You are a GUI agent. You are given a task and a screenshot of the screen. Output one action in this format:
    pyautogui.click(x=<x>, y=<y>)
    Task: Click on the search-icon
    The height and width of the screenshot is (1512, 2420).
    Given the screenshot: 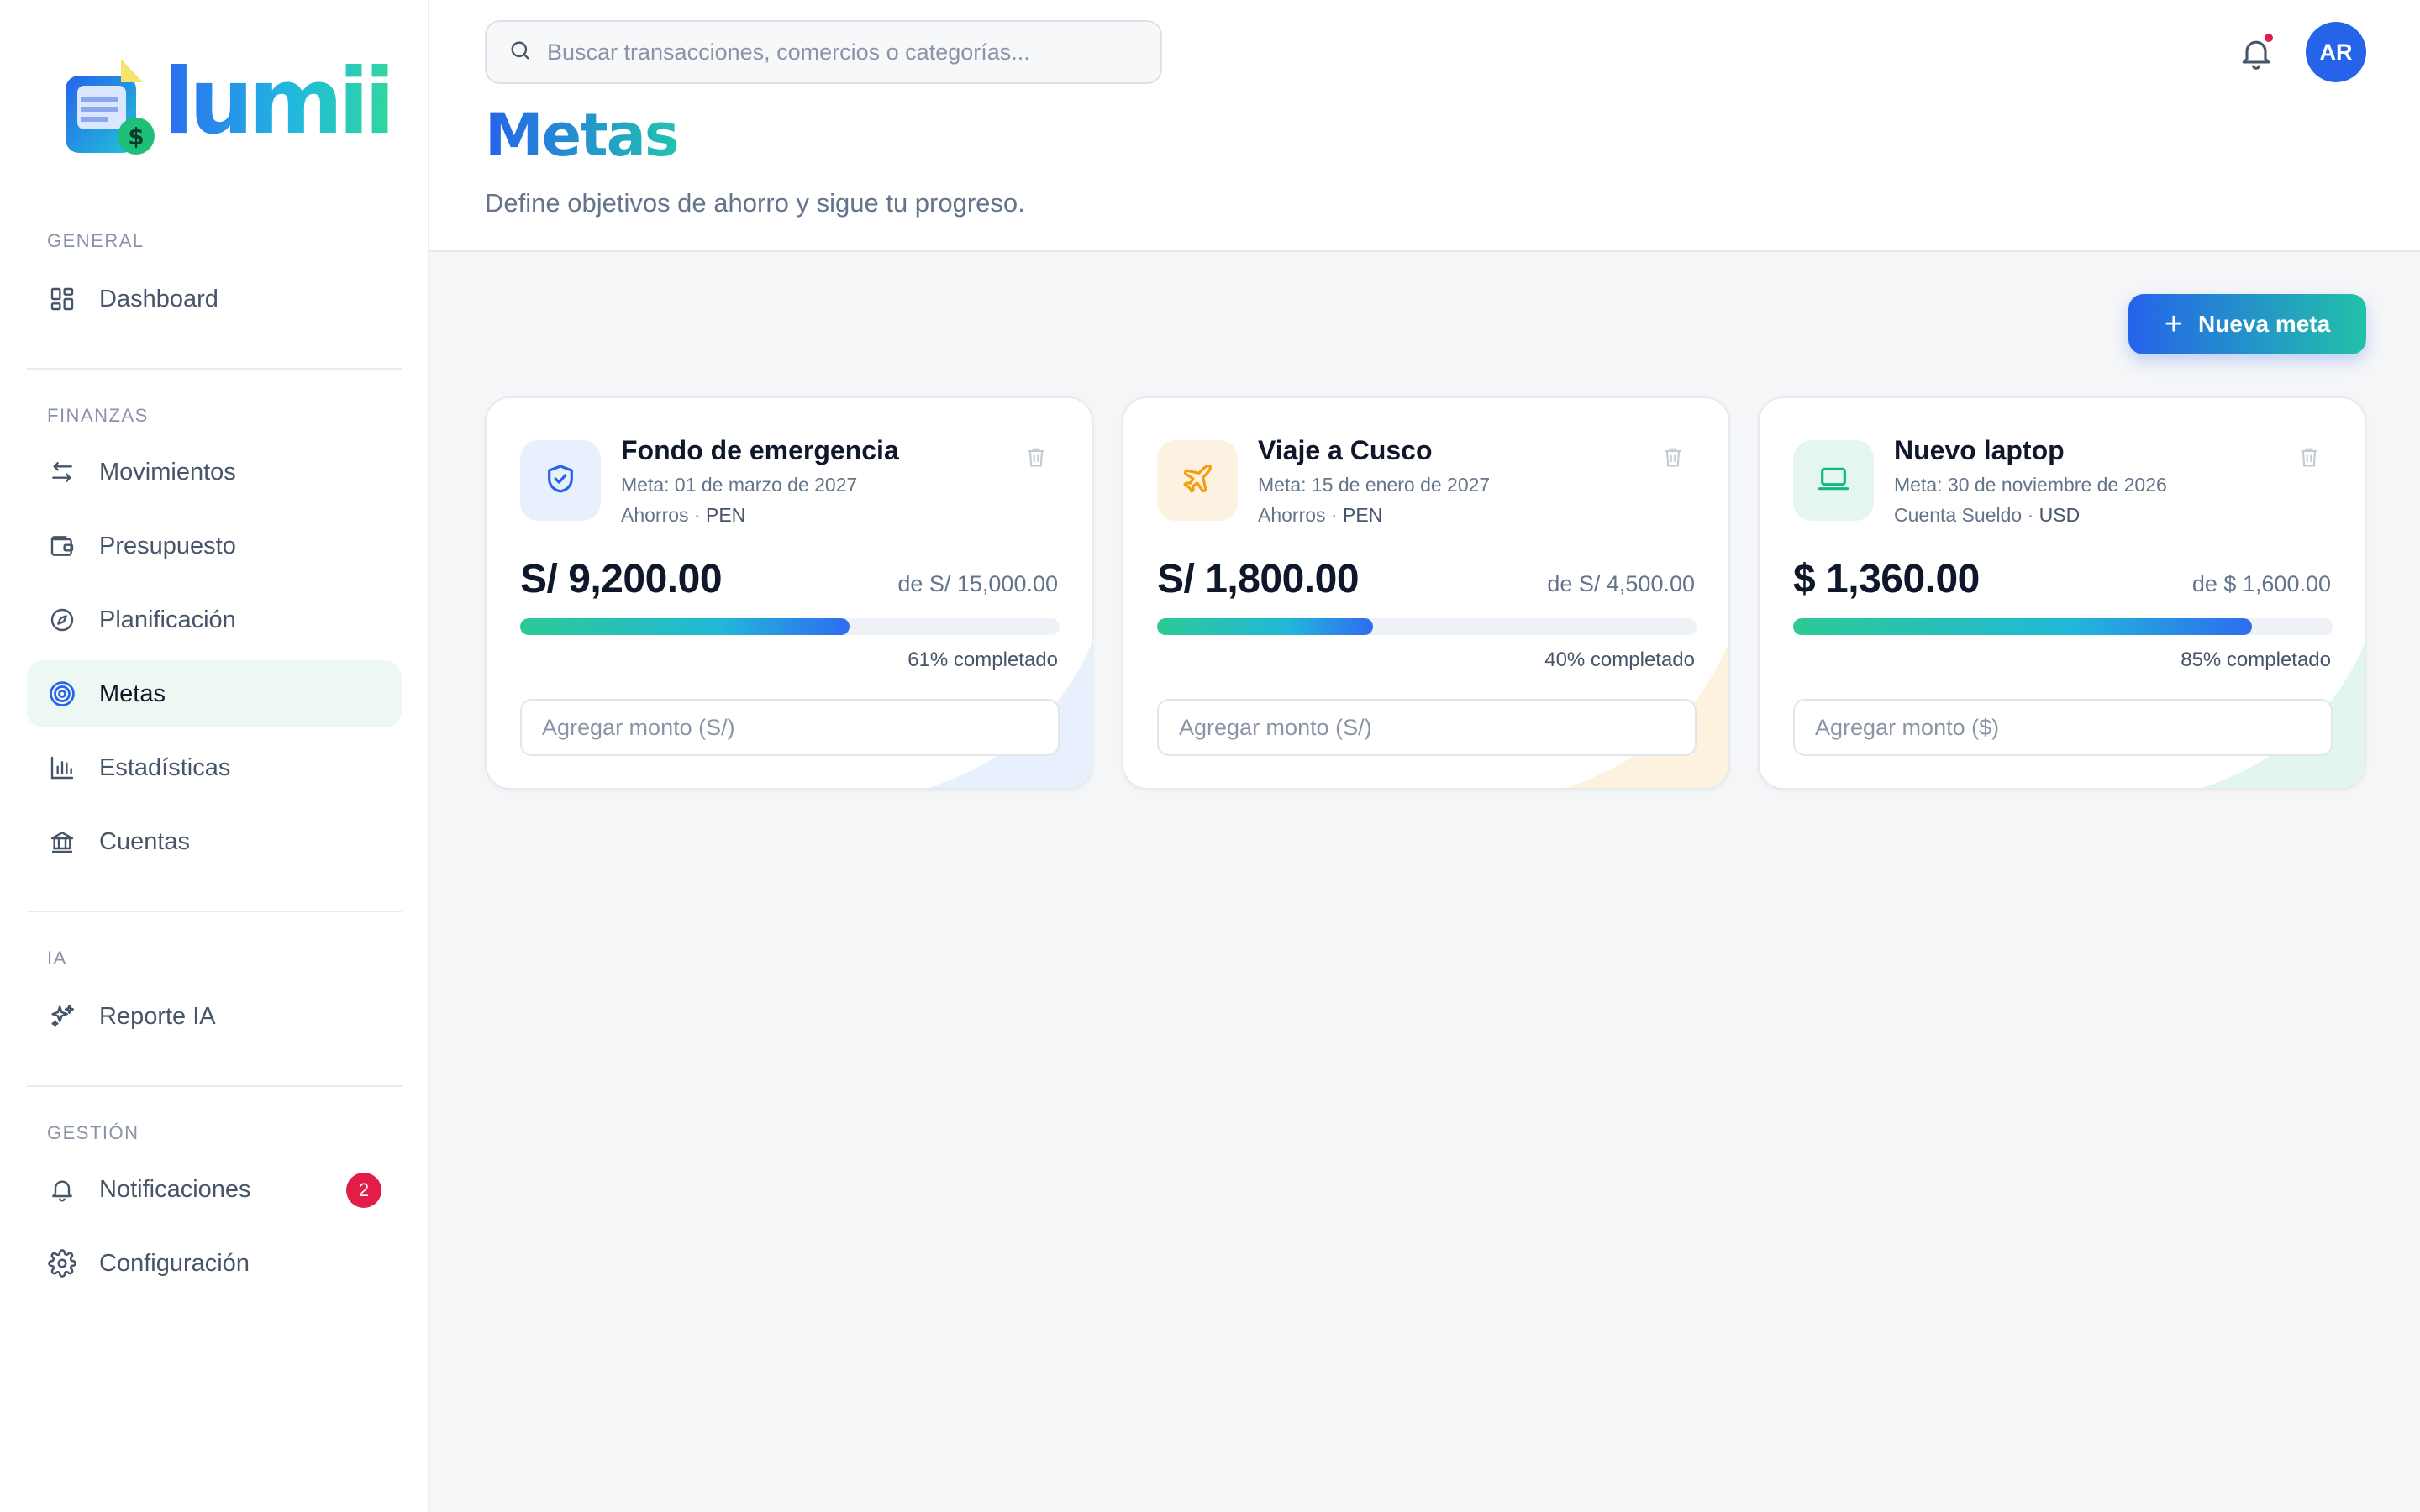 What is the action you would take?
    pyautogui.click(x=520, y=52)
    